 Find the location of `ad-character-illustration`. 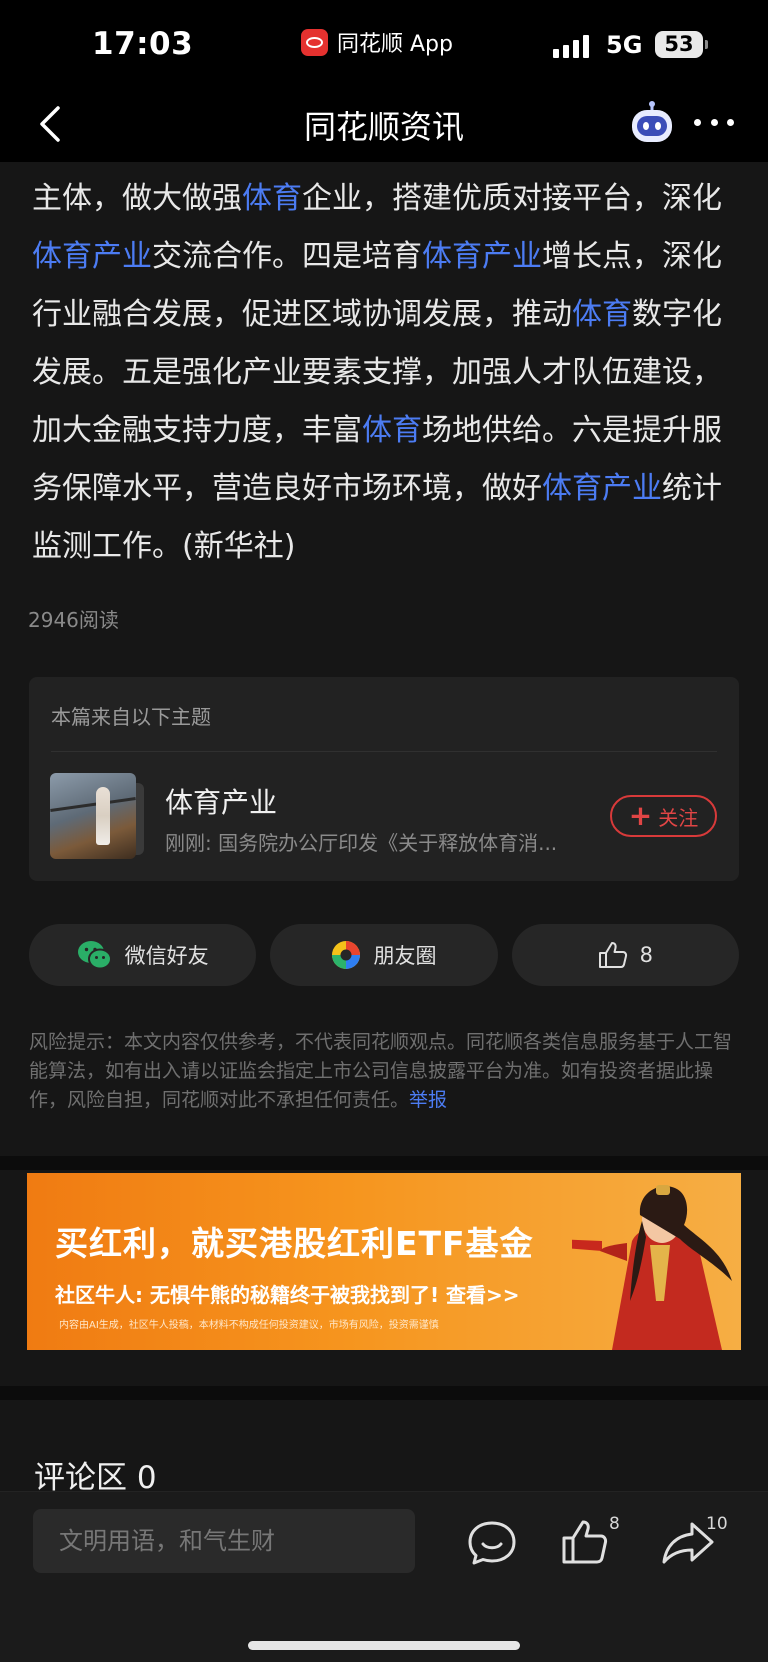

ad-character-illustration is located at coordinates (652, 1267).